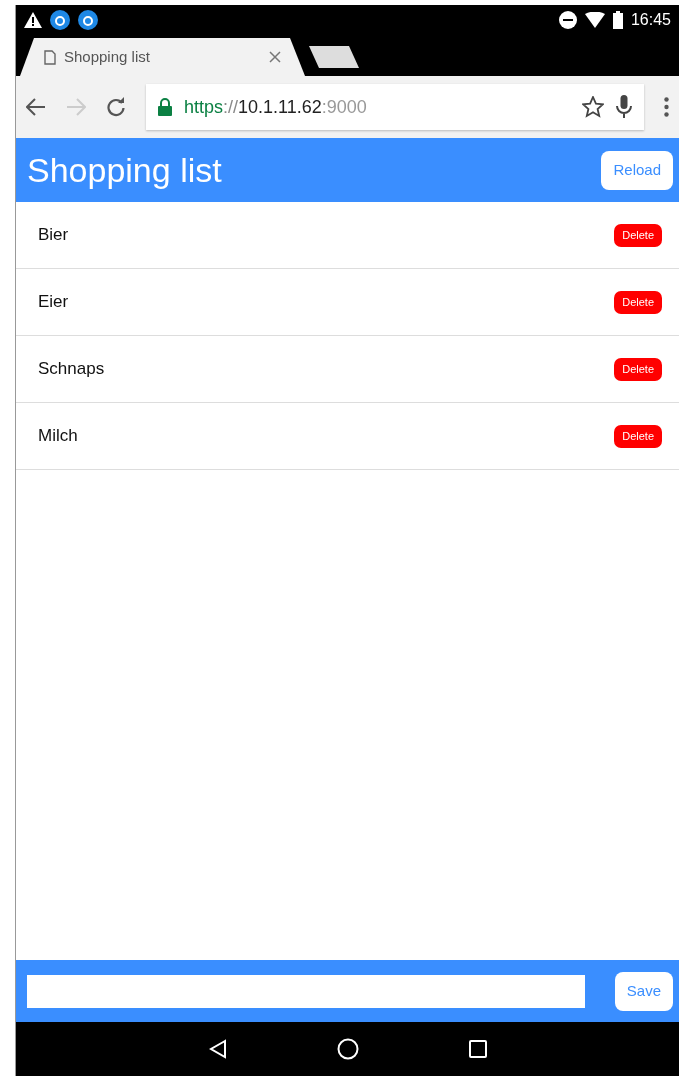  I want to click on item-name: Schnaps, so click(71, 369).